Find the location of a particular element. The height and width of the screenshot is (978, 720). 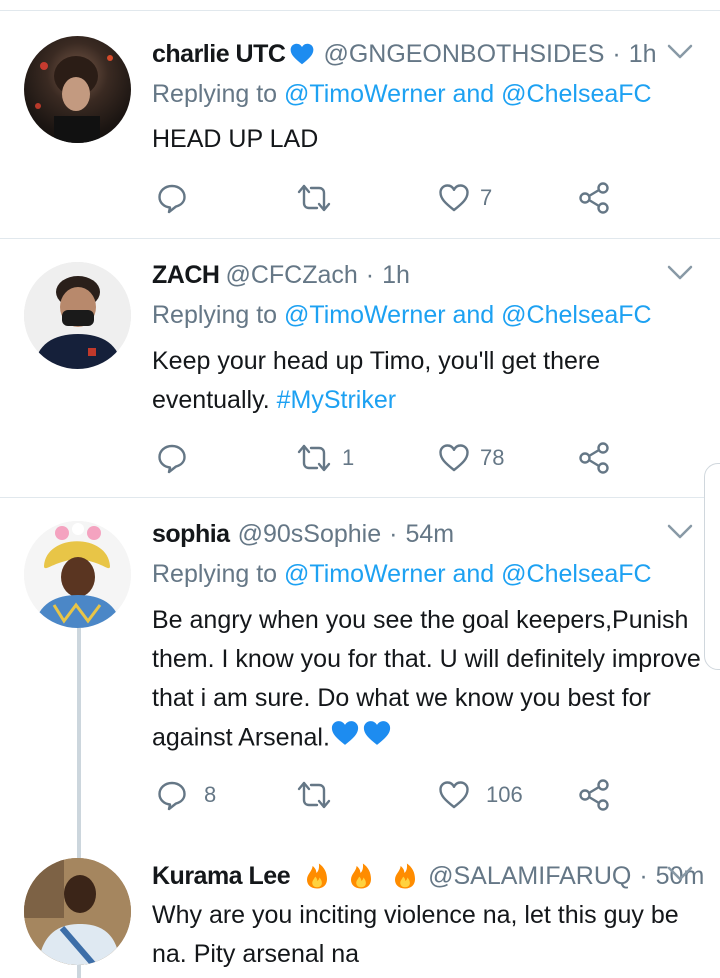

reply-button: 8 is located at coordinates (186, 795).